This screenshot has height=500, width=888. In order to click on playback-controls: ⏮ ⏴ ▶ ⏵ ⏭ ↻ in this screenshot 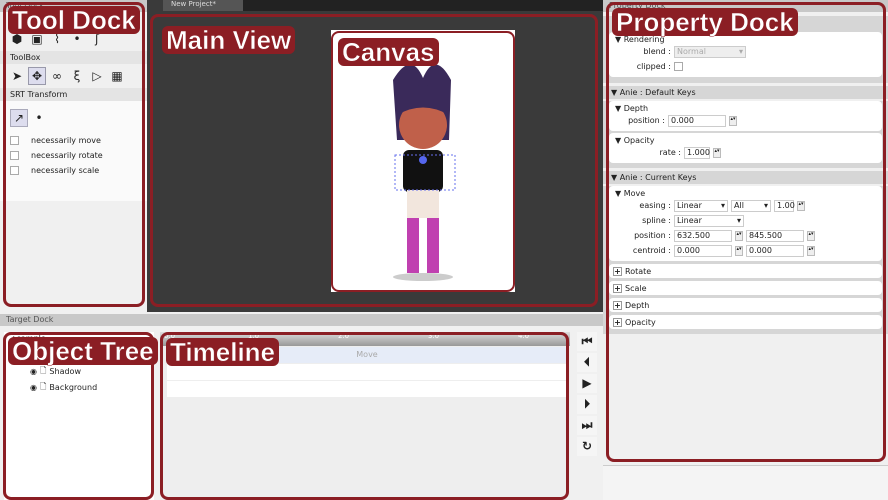, I will do `click(587, 395)`.